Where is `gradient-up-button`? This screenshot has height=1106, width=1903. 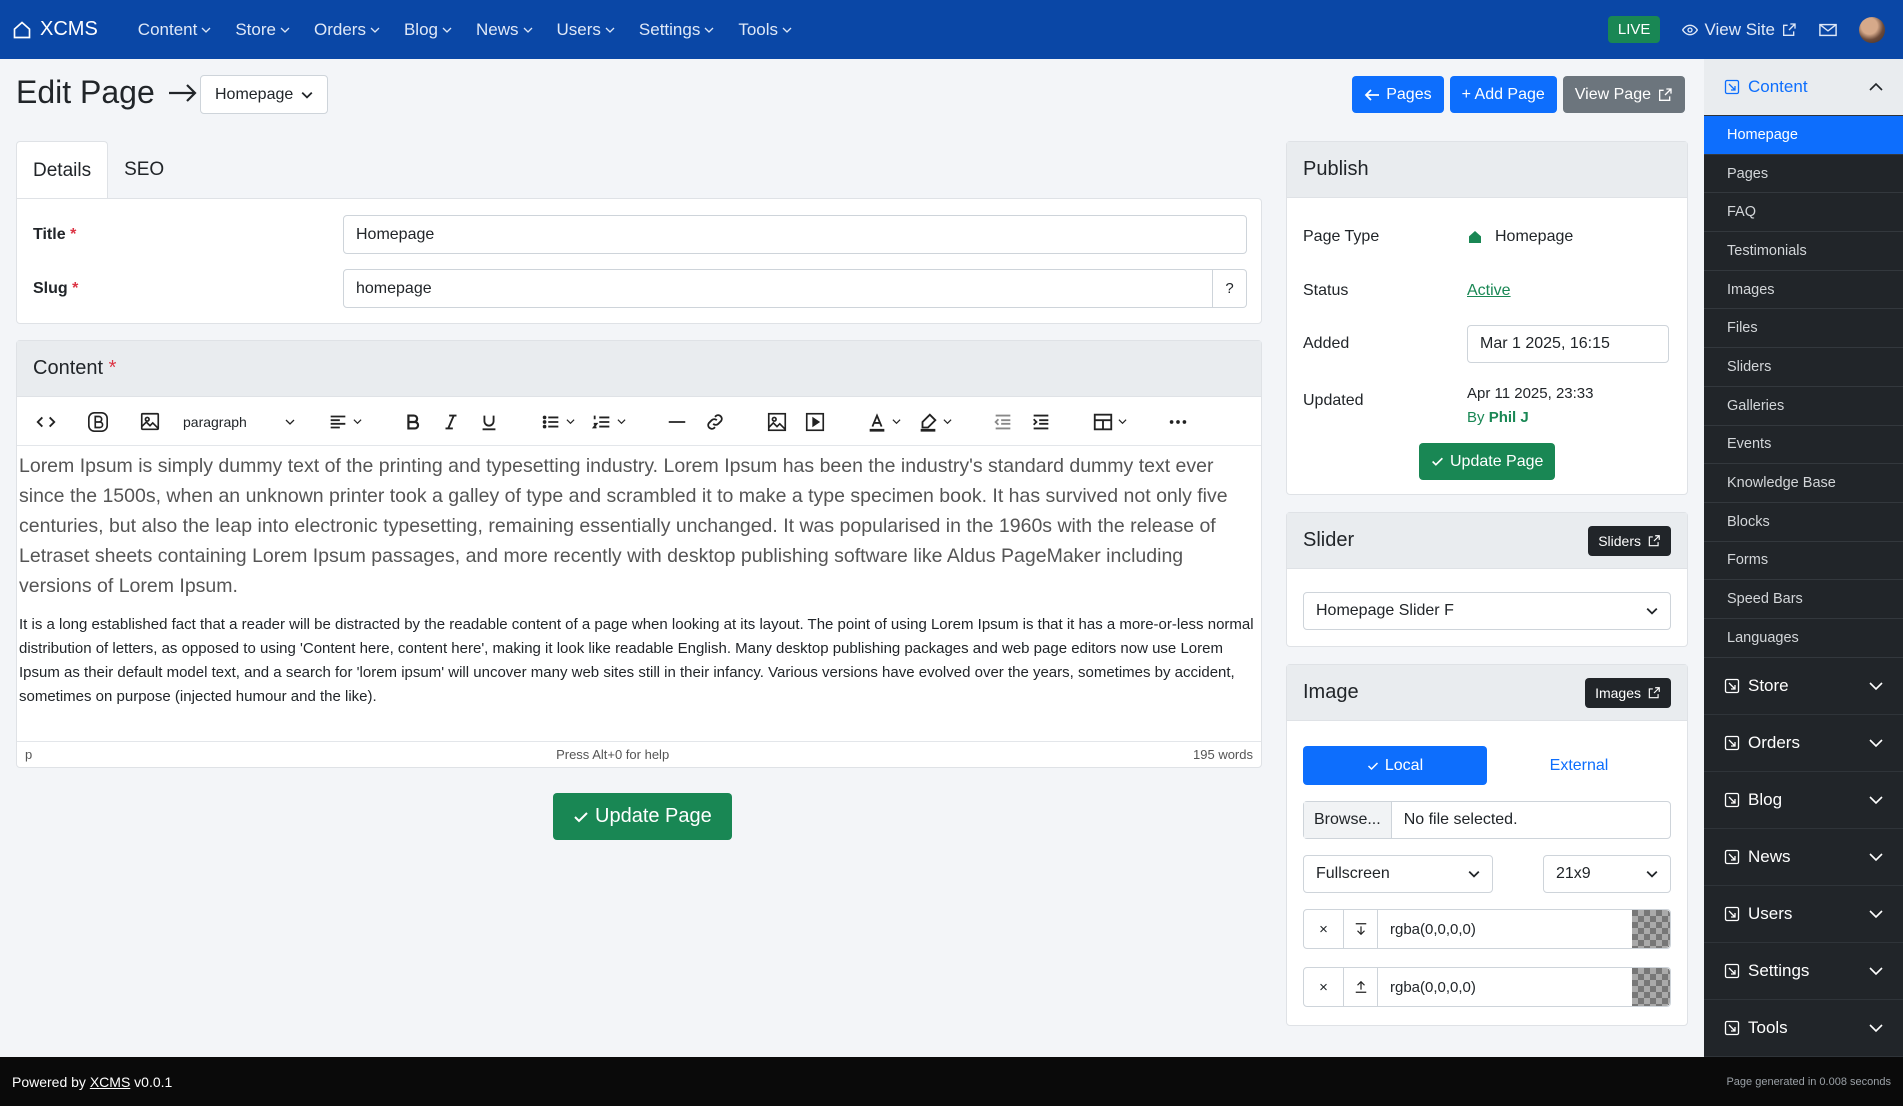
gradient-up-button is located at coordinates (1361, 987).